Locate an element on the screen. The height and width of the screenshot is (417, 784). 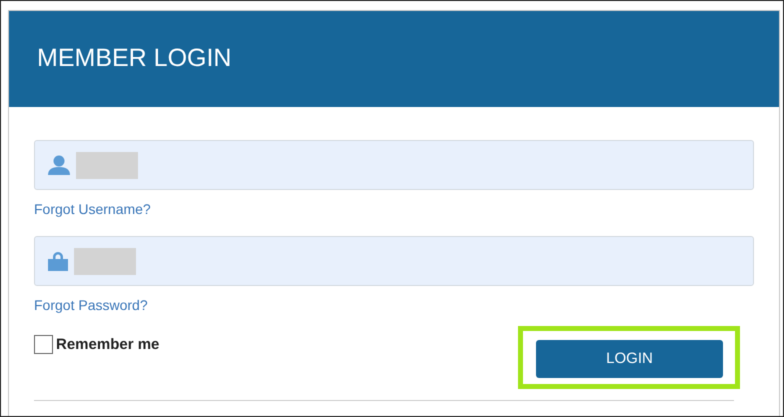
lock-icon is located at coordinates (58, 261).